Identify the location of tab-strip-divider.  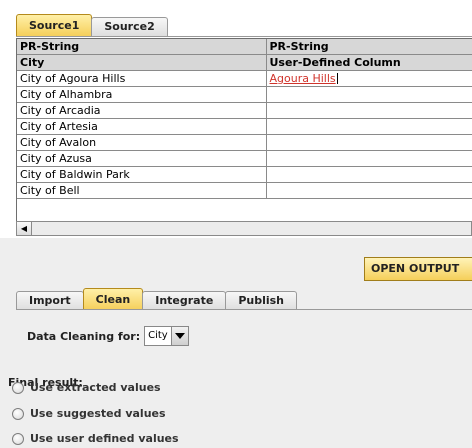
(244, 36).